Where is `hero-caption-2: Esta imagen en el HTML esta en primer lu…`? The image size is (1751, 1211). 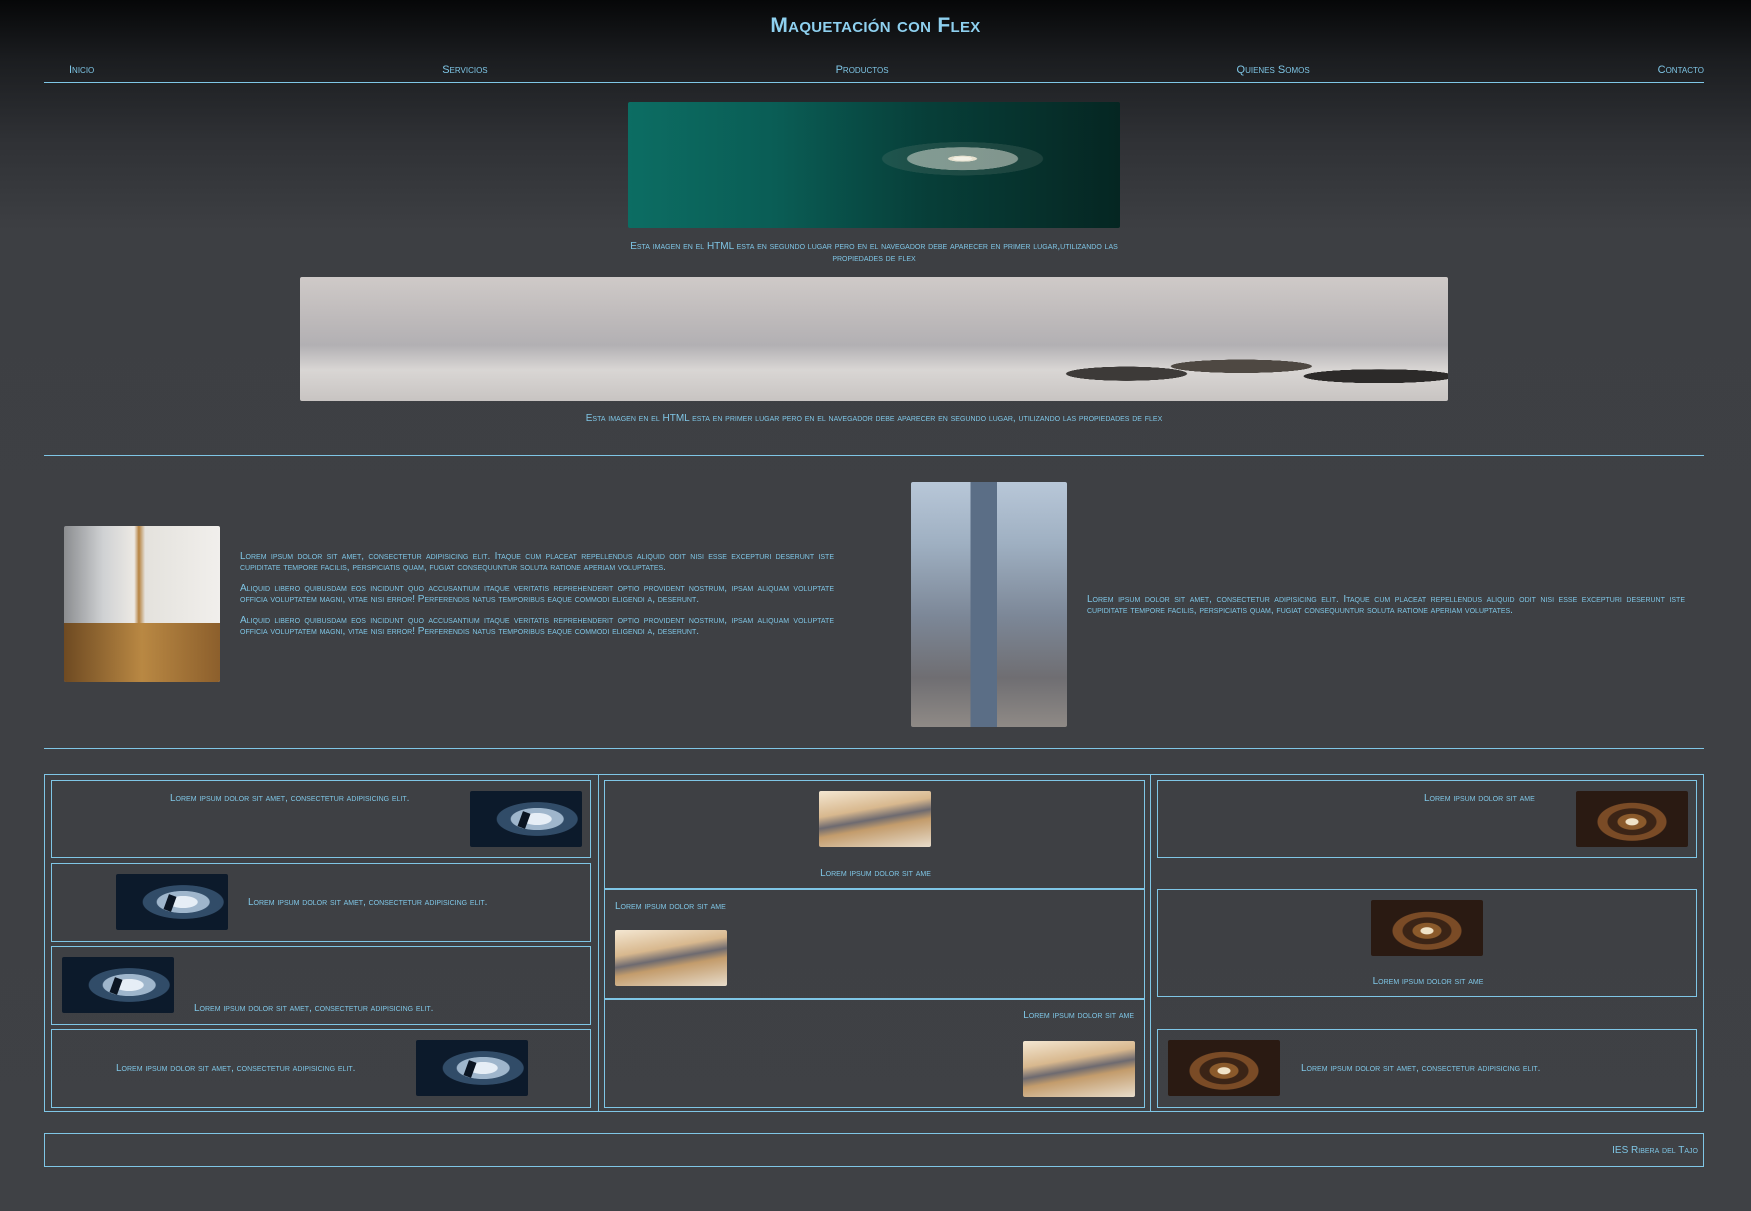
hero-caption-2: Esta imagen en el HTML esta en primer lu… is located at coordinates (874, 418).